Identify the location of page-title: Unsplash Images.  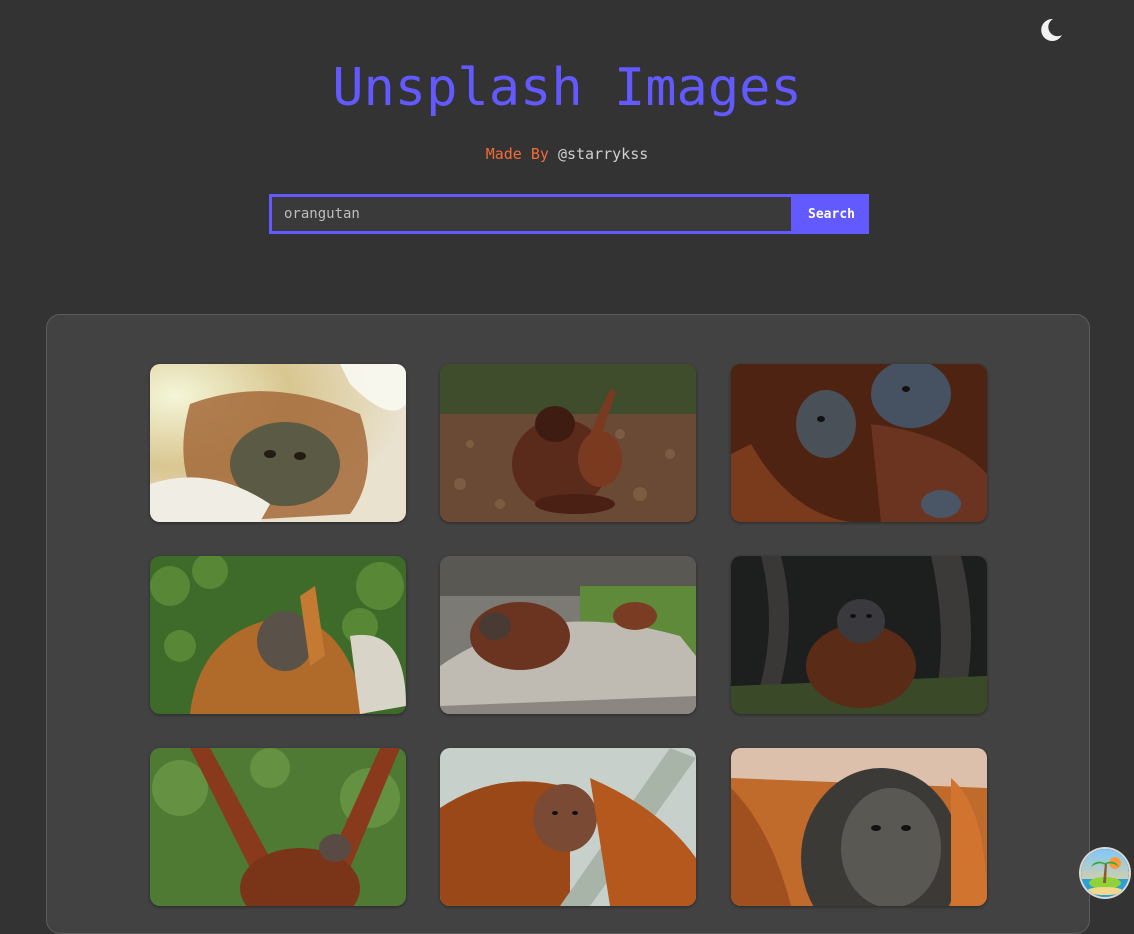
(567, 88).